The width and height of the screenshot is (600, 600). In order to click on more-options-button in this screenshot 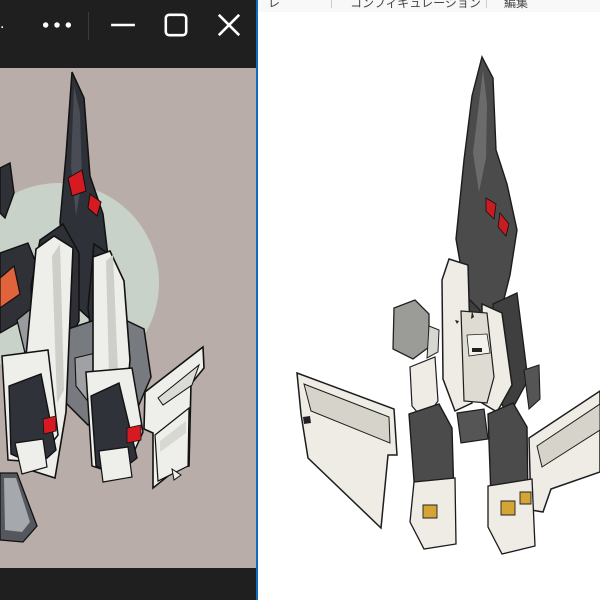, I will do `click(57, 25)`.